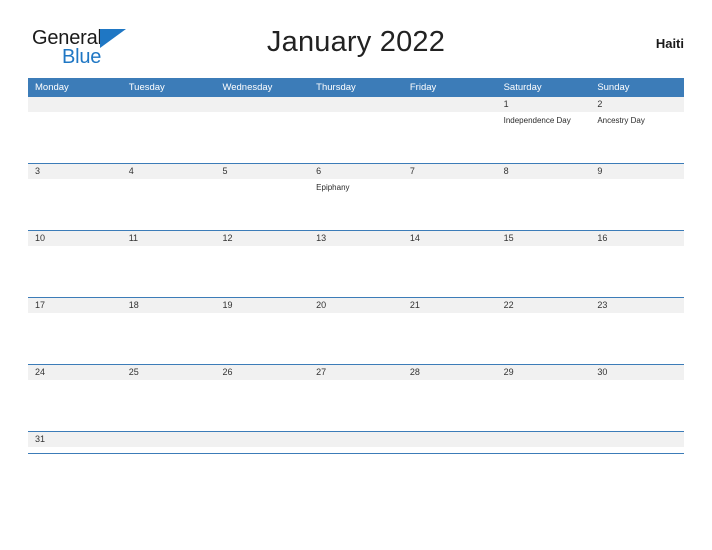  What do you see at coordinates (75, 439) in the screenshot?
I see `day-number: 31` at bounding box center [75, 439].